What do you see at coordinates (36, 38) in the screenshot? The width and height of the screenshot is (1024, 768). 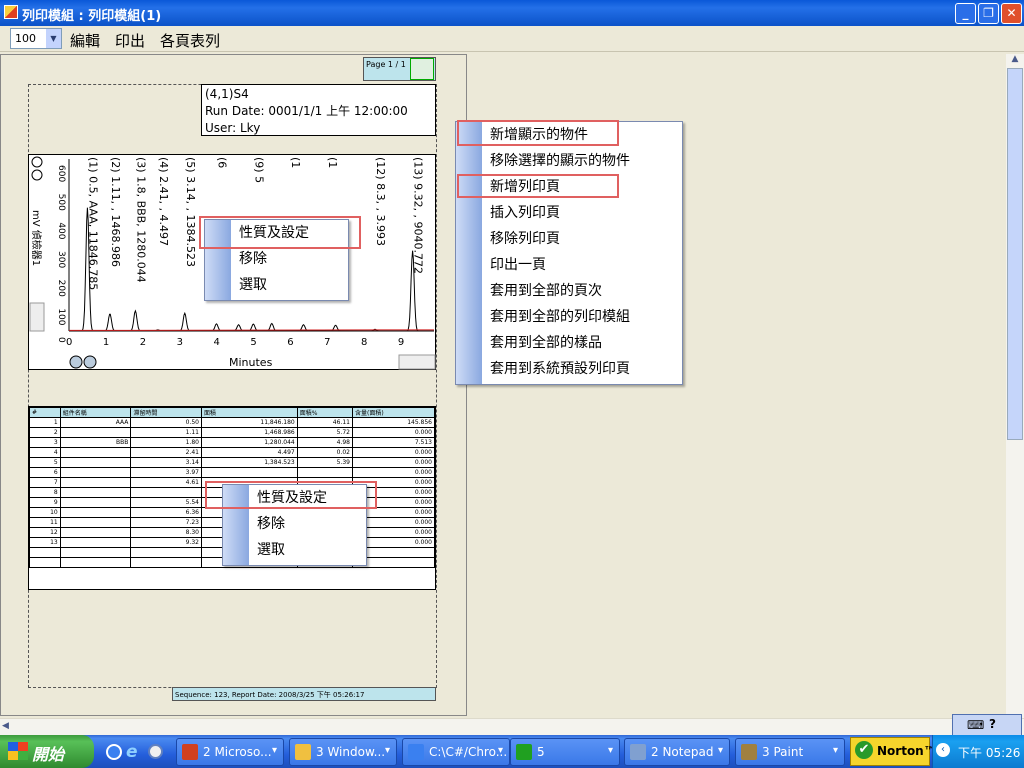 I see `zoom-select: 100 ▼` at bounding box center [36, 38].